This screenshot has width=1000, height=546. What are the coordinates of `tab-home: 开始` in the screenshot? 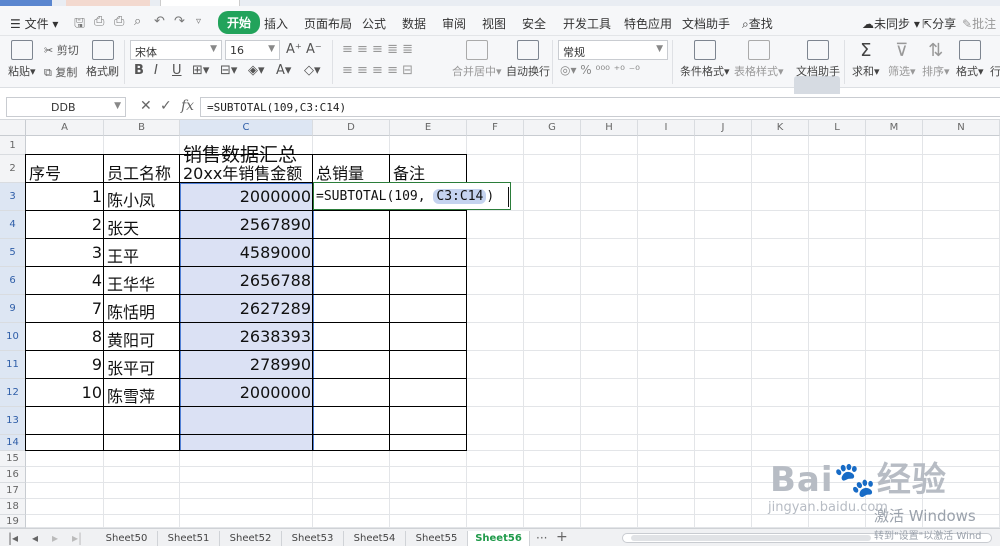 It's located at (239, 22).